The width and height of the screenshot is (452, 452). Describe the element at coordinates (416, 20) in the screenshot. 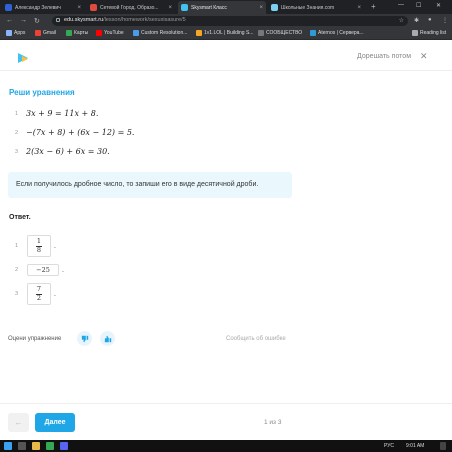

I see `extensions-icon: ✱` at that location.